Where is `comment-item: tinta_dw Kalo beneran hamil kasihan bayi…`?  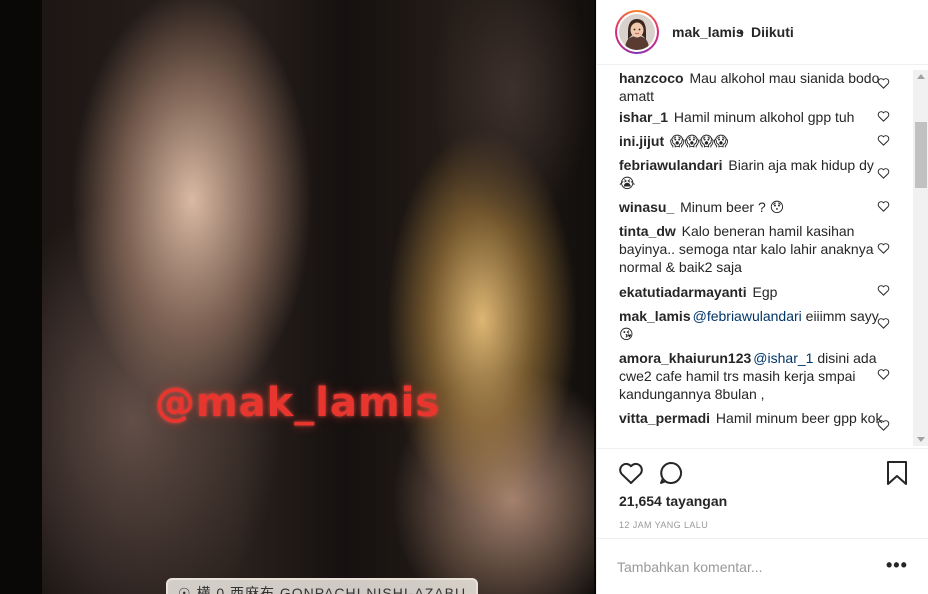
comment-item: tinta_dw Kalo beneran hamil kasihan bayi… is located at coordinates (751, 249).